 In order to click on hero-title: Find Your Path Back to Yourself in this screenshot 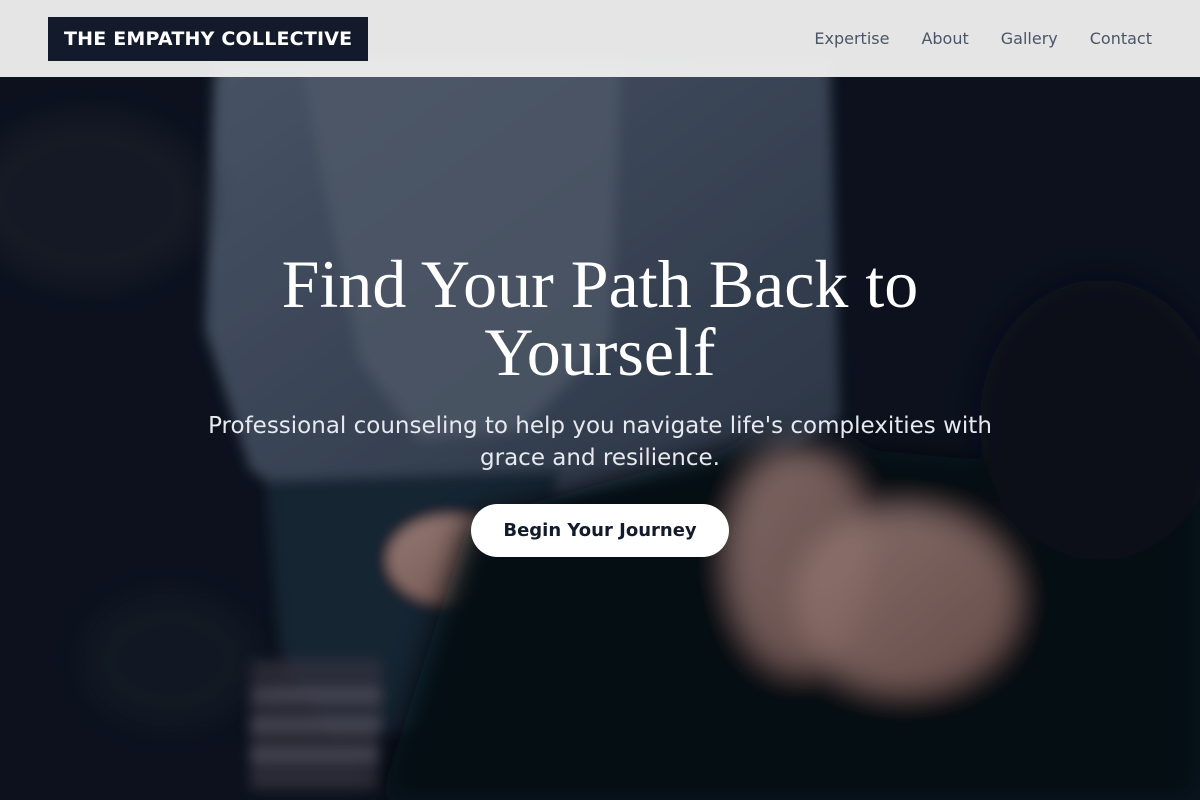, I will do `click(600, 318)`.